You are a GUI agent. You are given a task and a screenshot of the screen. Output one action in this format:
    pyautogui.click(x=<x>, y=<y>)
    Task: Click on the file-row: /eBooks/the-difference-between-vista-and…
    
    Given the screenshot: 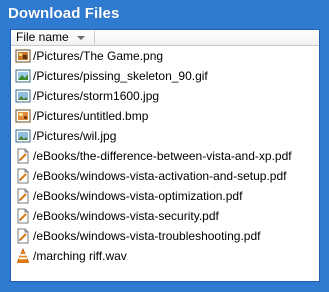 What is the action you would take?
    pyautogui.click(x=165, y=156)
    